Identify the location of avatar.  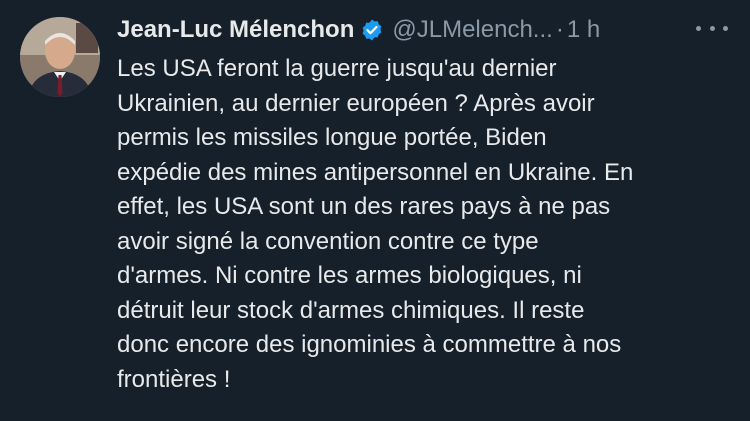
(60, 57).